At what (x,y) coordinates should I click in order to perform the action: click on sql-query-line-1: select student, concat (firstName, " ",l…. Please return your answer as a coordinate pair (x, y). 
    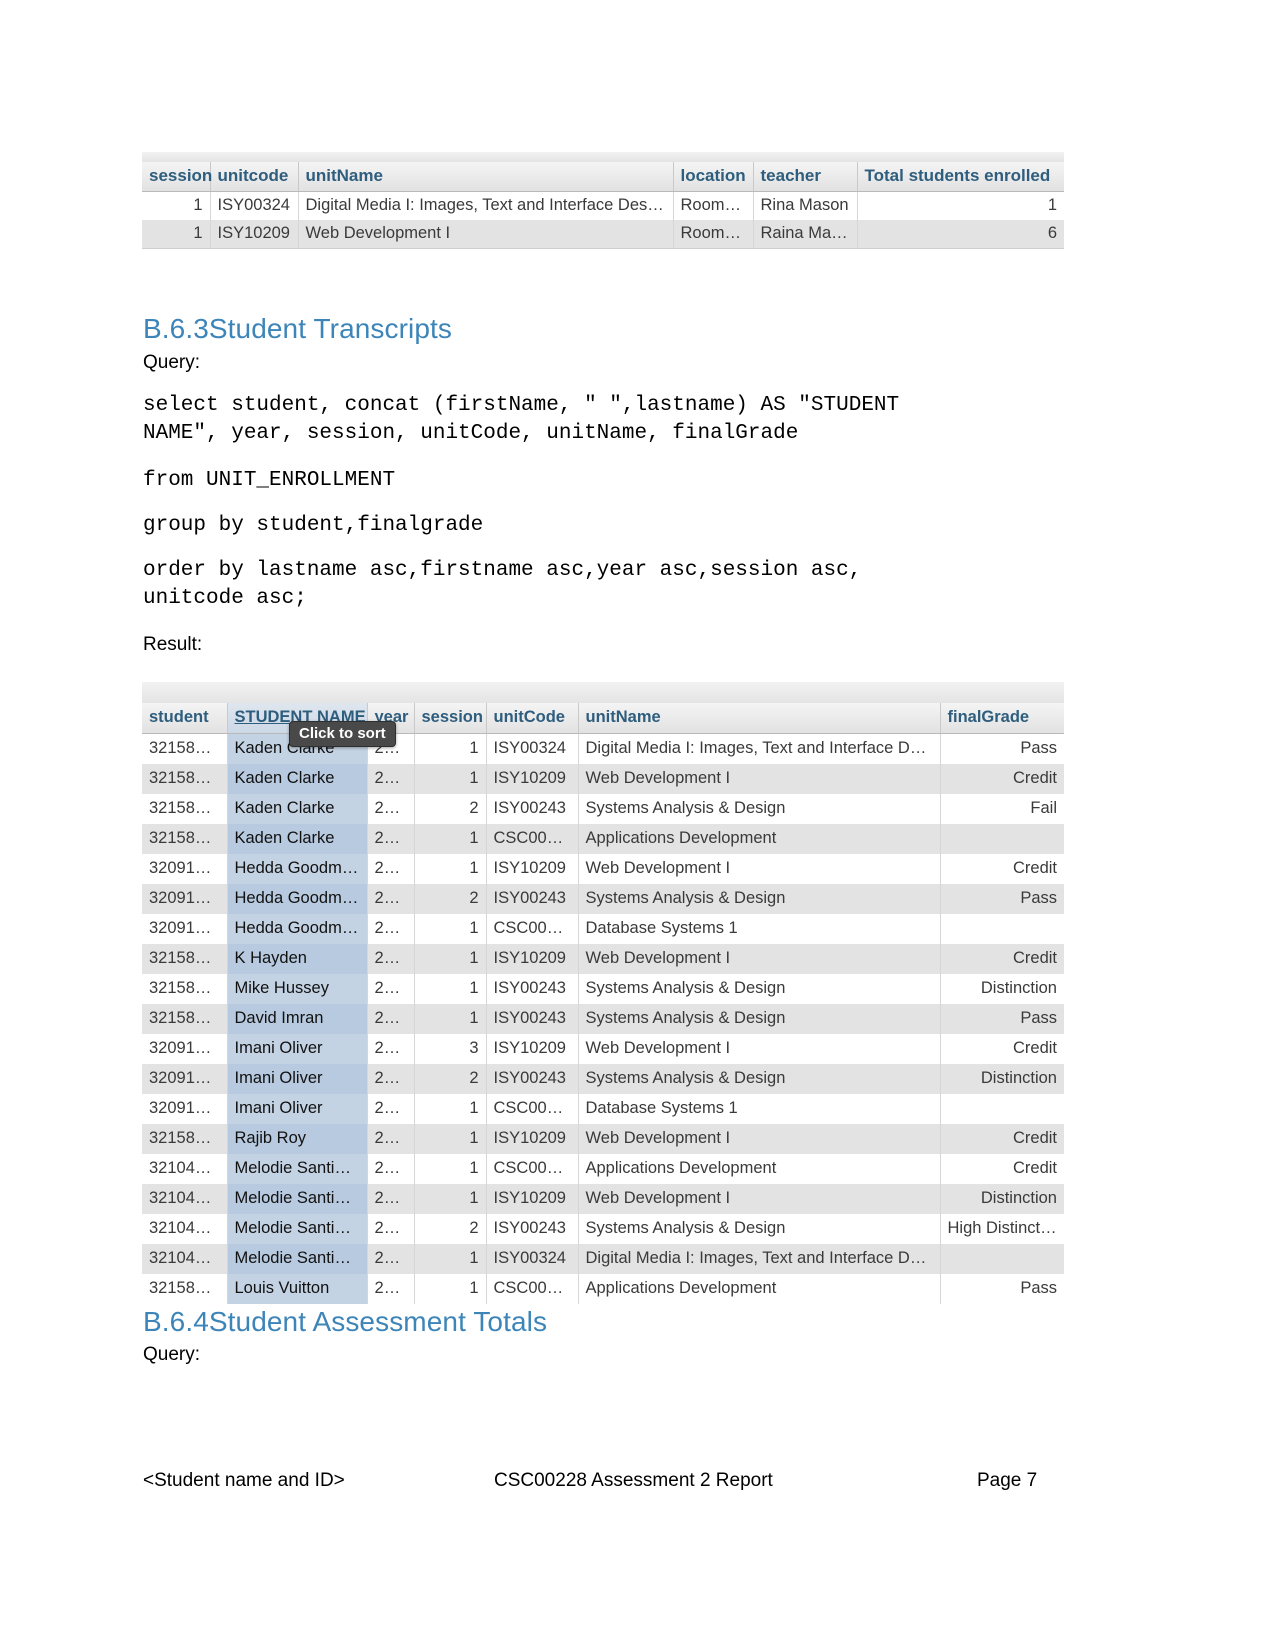
    Looking at the image, I should click on (521, 419).